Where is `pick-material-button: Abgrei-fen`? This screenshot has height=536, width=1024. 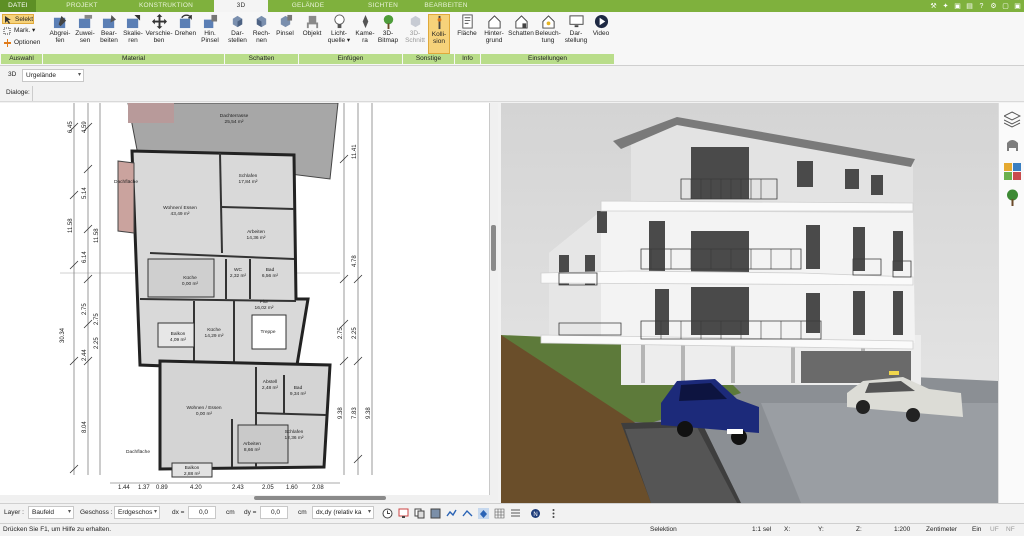 pick-material-button: Abgrei-fen is located at coordinates (60, 29).